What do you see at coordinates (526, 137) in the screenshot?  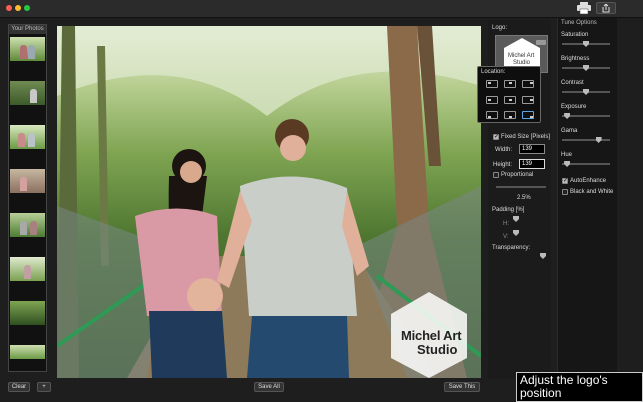 I see `fixed-size-label: Fixed Size [Pixels]` at bounding box center [526, 137].